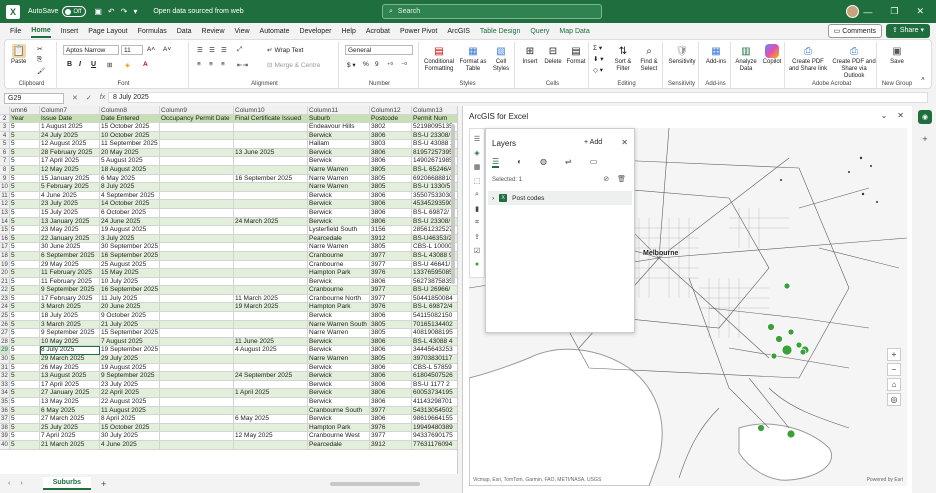  Describe the element at coordinates (271, 222) in the screenshot. I see `final-certificate-cell: 24 March 2025` at that location.